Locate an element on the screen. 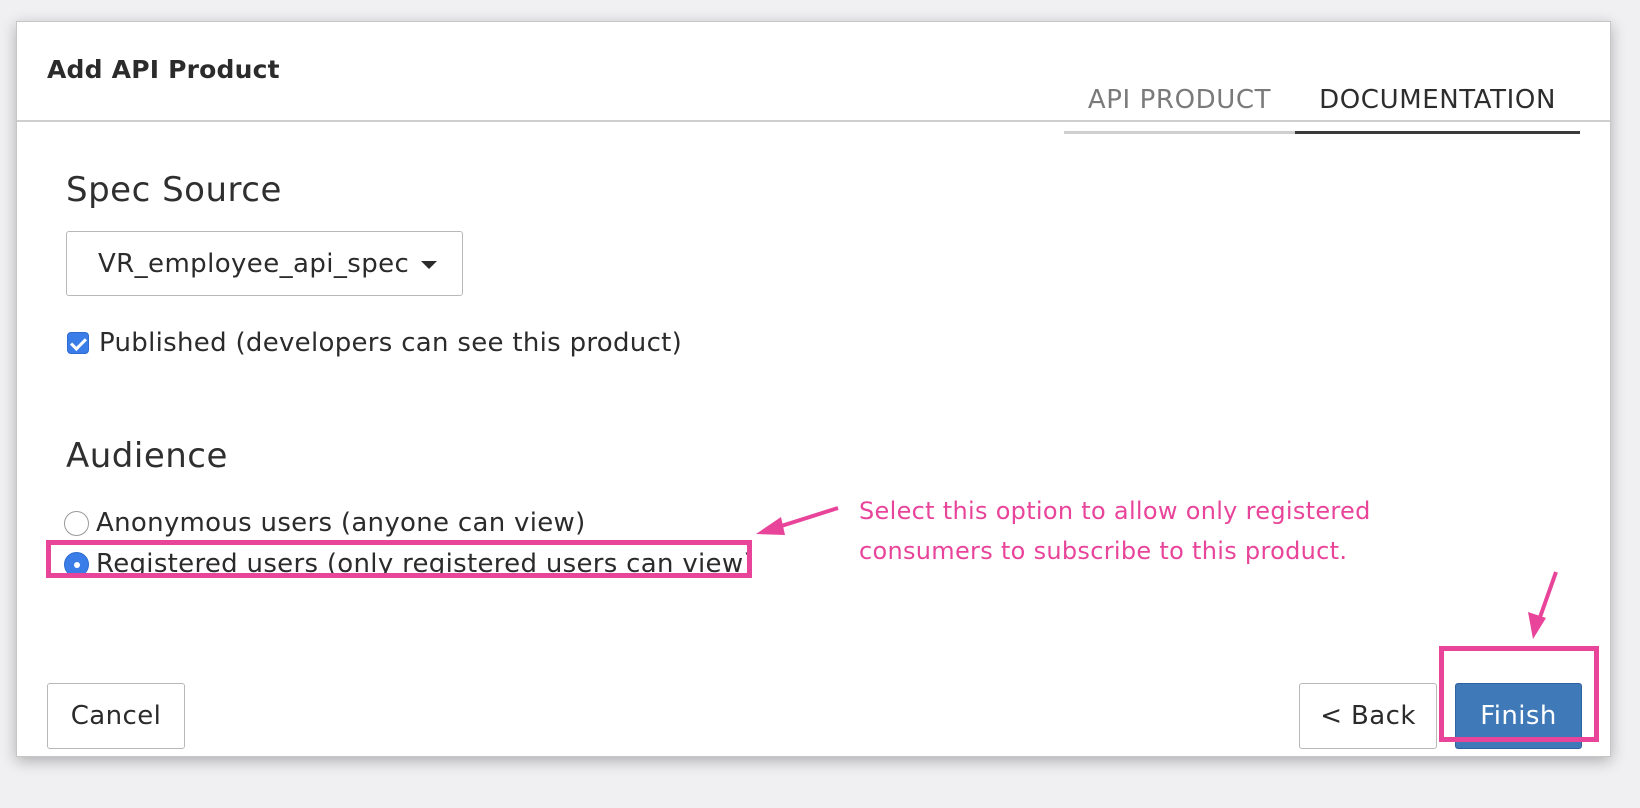 Image resolution: width=1640 pixels, height=808 pixels. arrow-icon is located at coordinates (797, 520).